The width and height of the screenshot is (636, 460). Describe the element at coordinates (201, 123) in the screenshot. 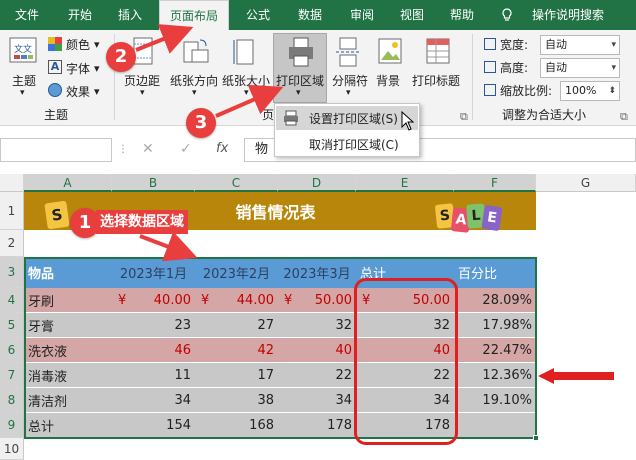

I see `callout-badge-3: 3` at that location.